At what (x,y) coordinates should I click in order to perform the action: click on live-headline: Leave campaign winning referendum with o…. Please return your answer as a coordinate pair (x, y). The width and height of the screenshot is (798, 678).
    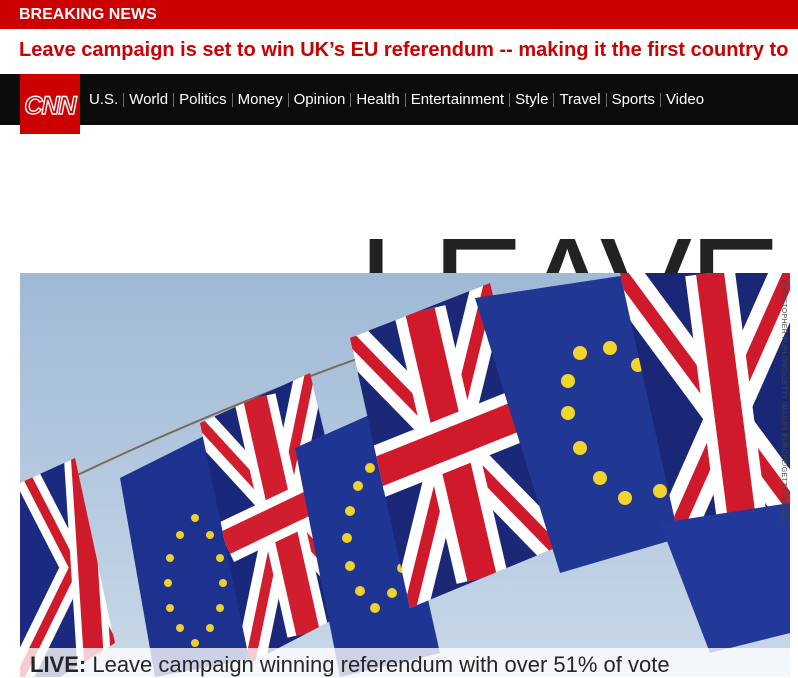
    Looking at the image, I should click on (378, 664).